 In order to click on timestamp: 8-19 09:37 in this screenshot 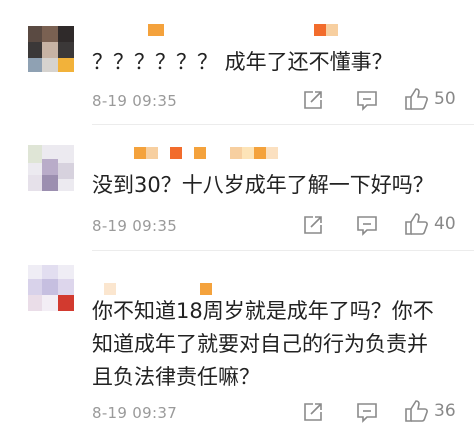, I will do `click(135, 413)`.